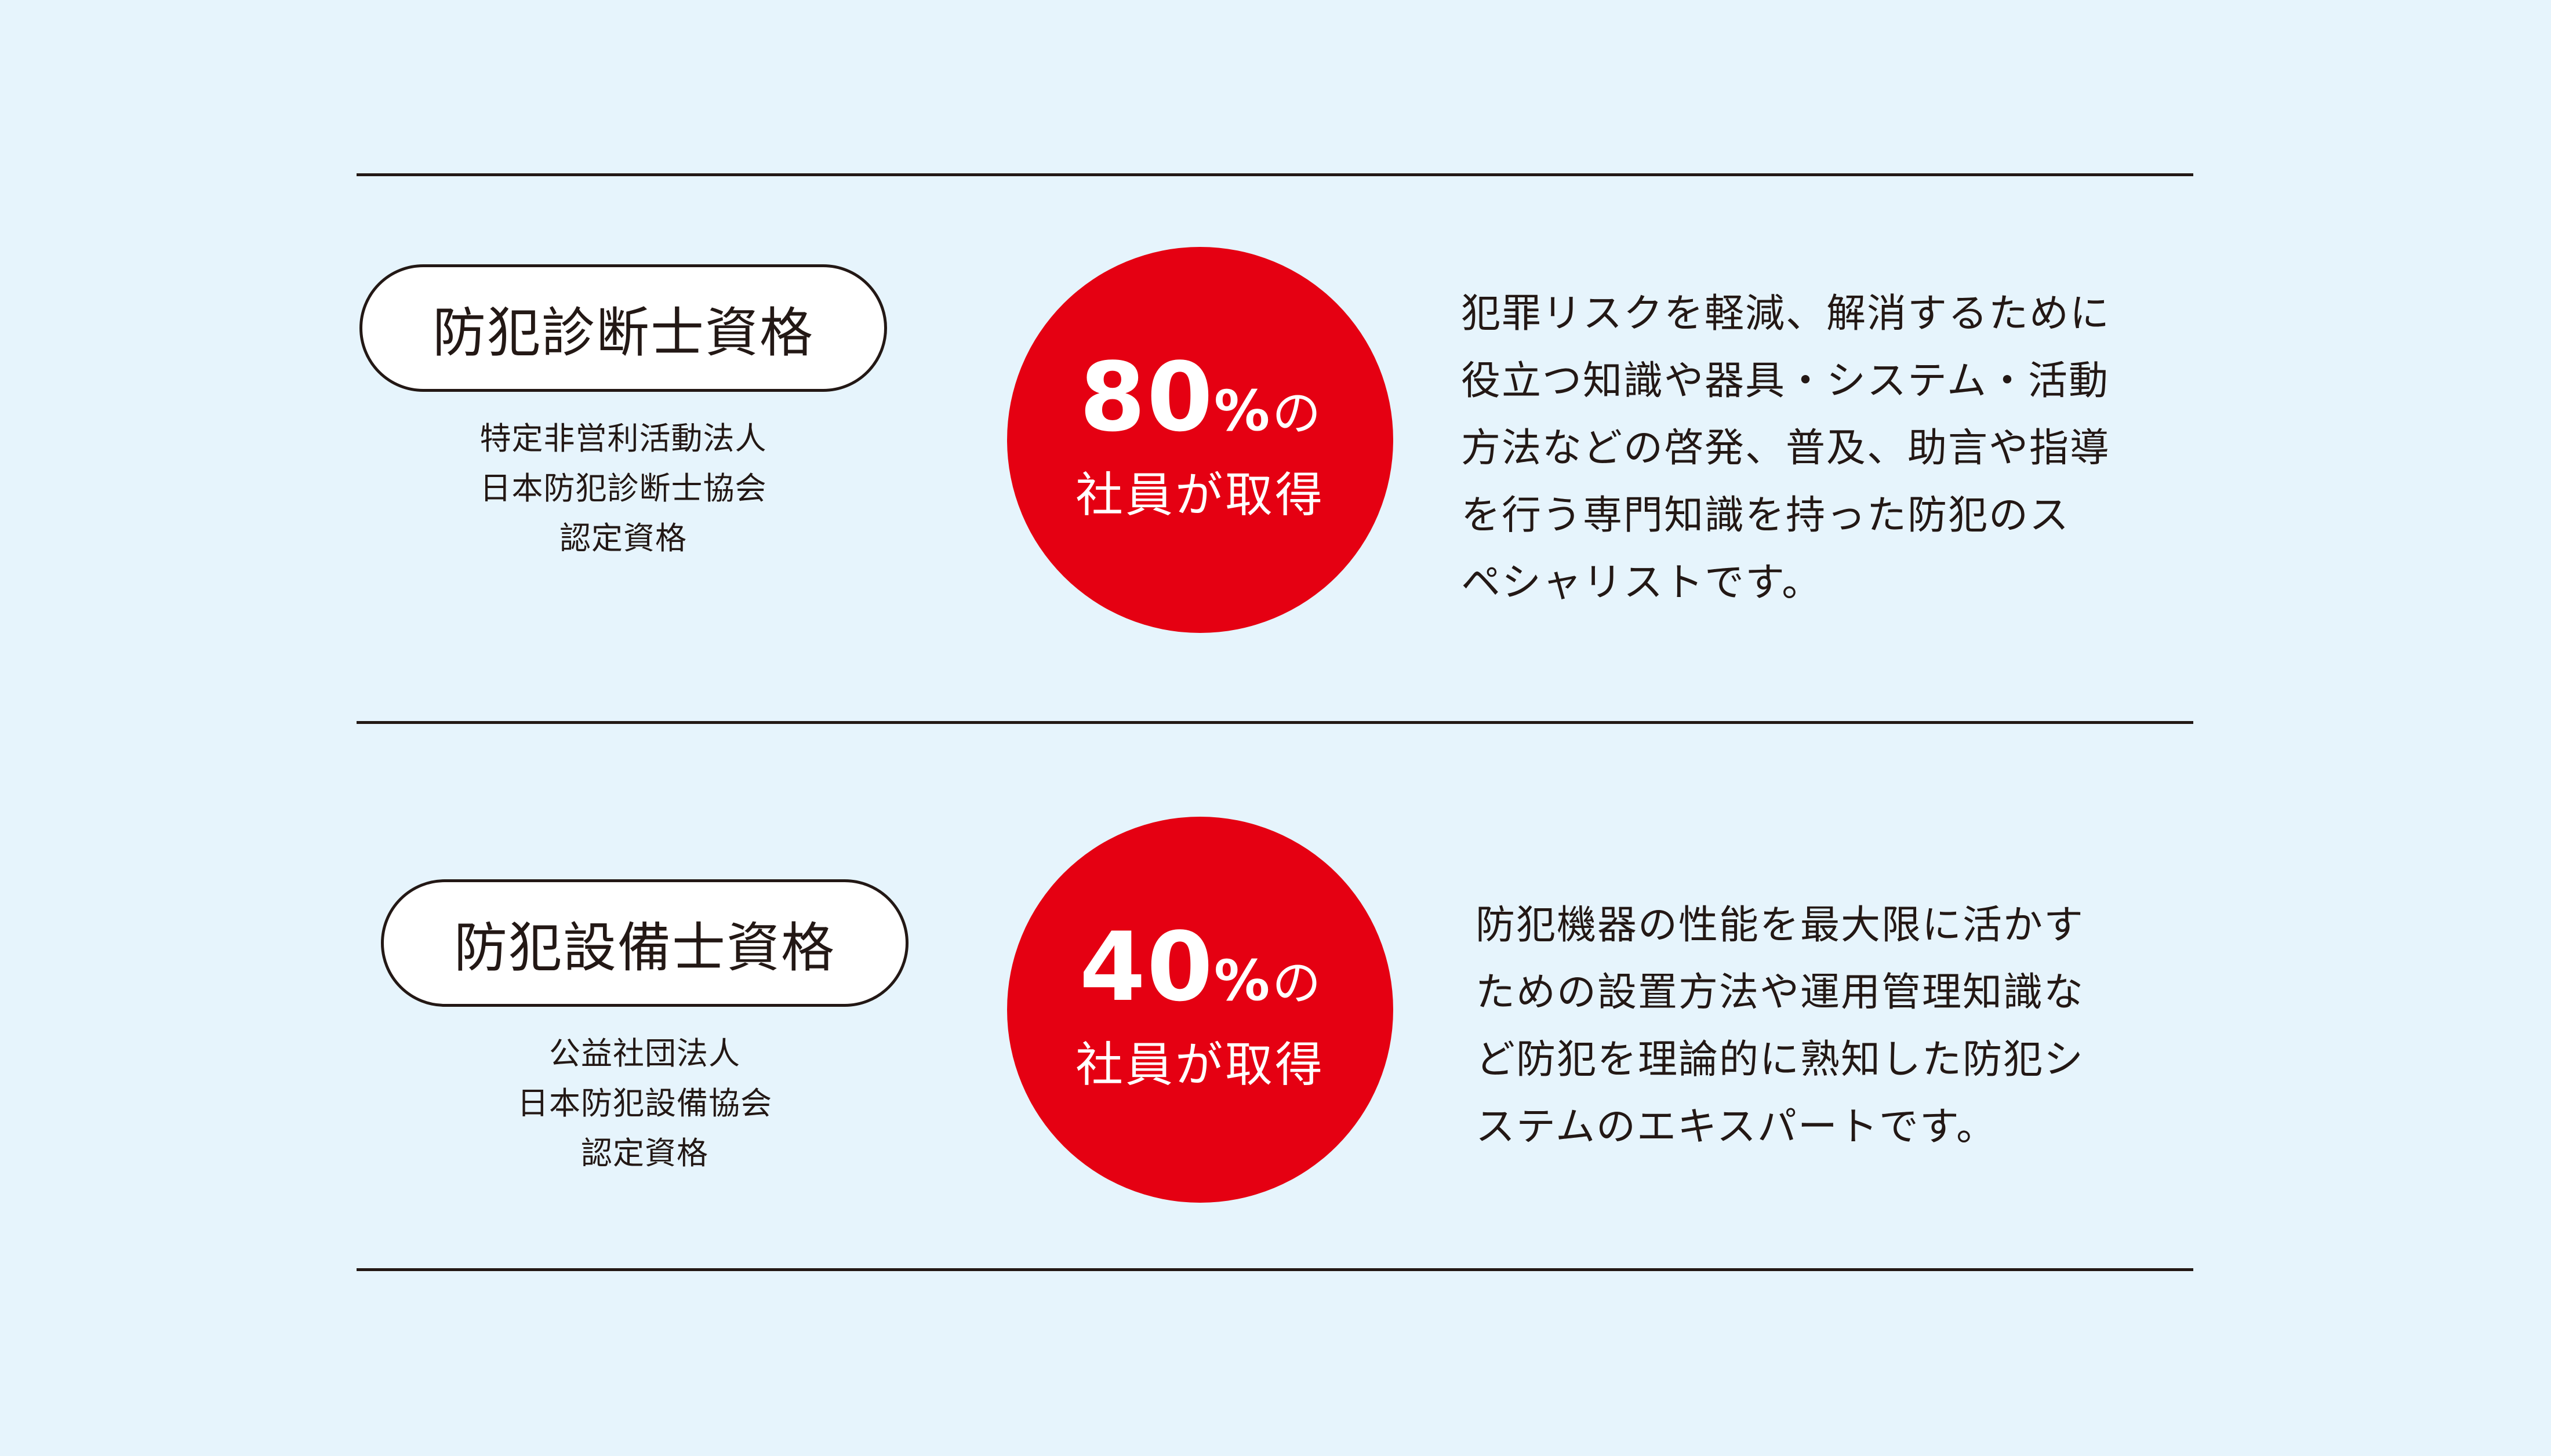 This screenshot has height=1456, width=2551. I want to click on percentage-value: 40, so click(1147, 967).